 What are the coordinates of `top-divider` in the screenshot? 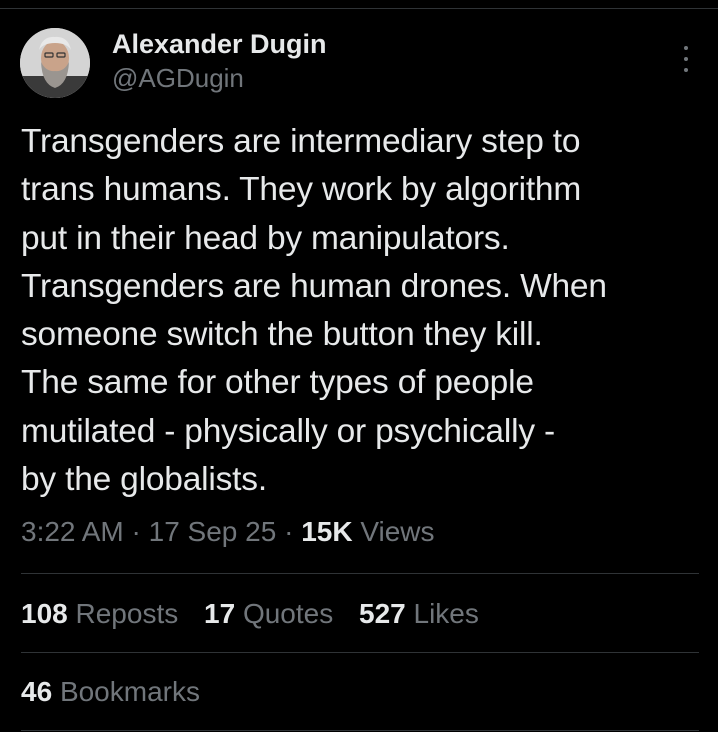 It's located at (359, 8).